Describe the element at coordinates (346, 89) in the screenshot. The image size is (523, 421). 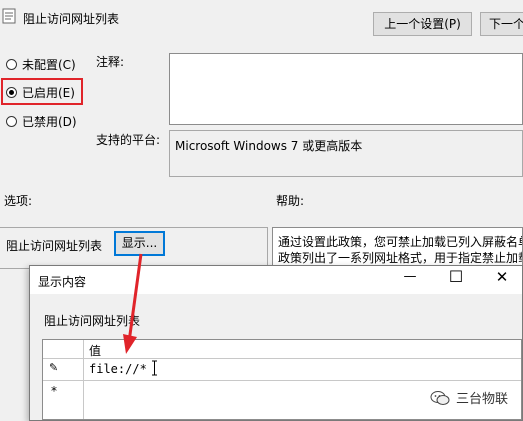
I see `comment-textarea` at that location.